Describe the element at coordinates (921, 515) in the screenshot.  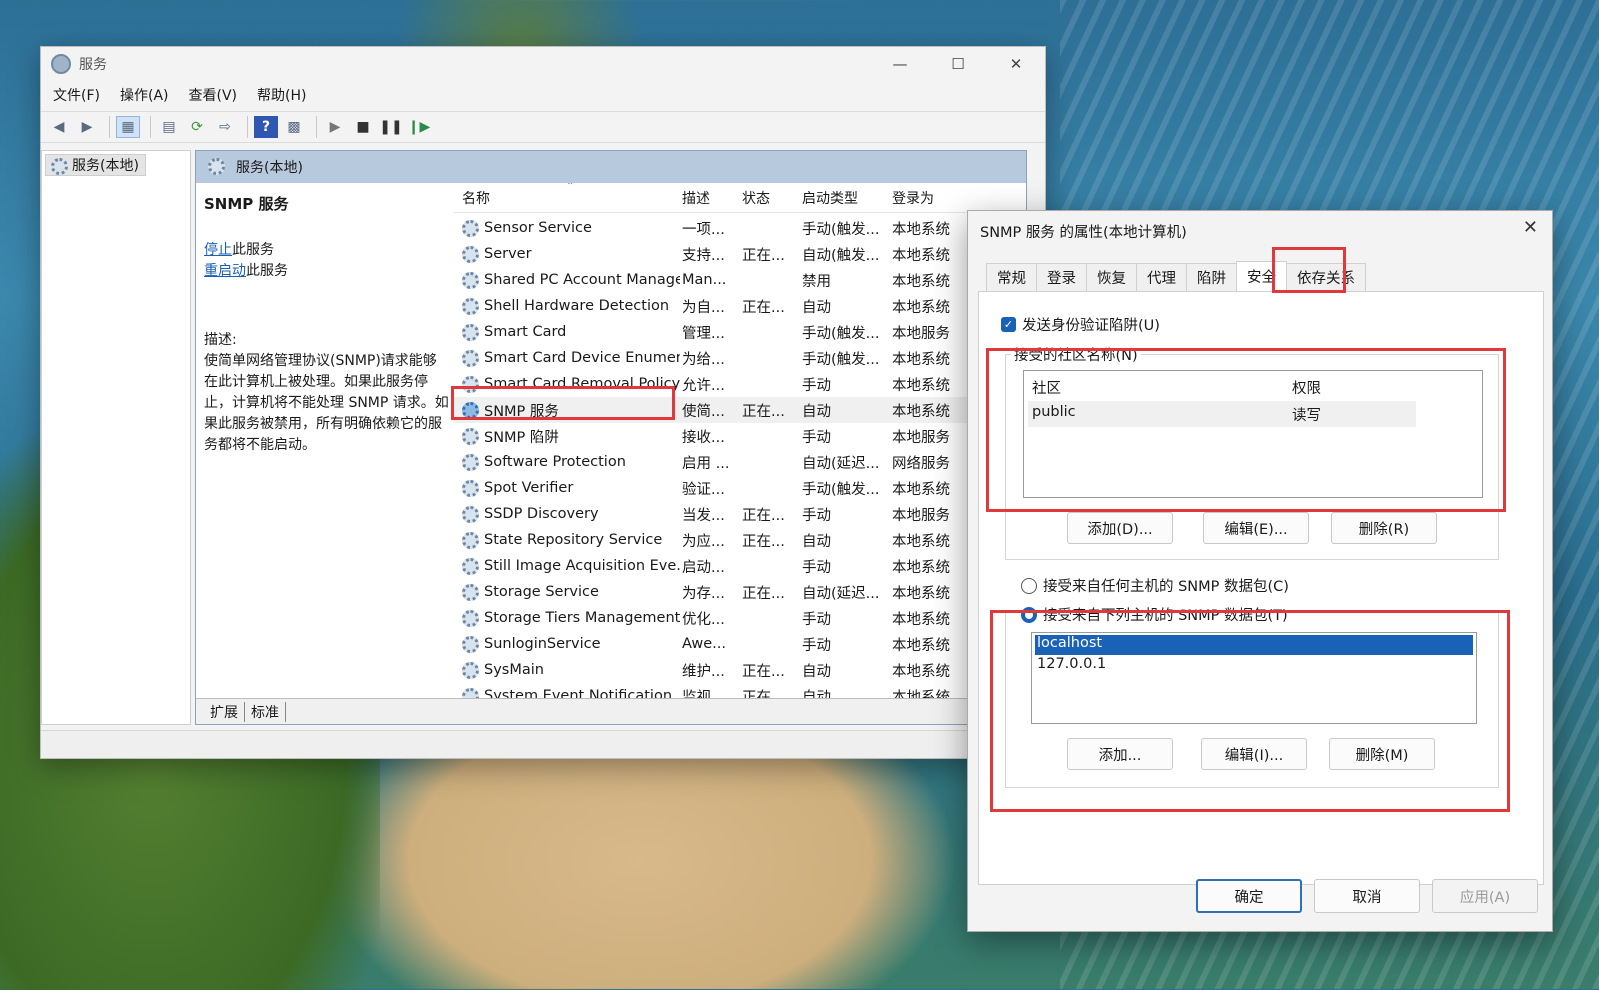
I see `cell-logon: 本地服务` at that location.